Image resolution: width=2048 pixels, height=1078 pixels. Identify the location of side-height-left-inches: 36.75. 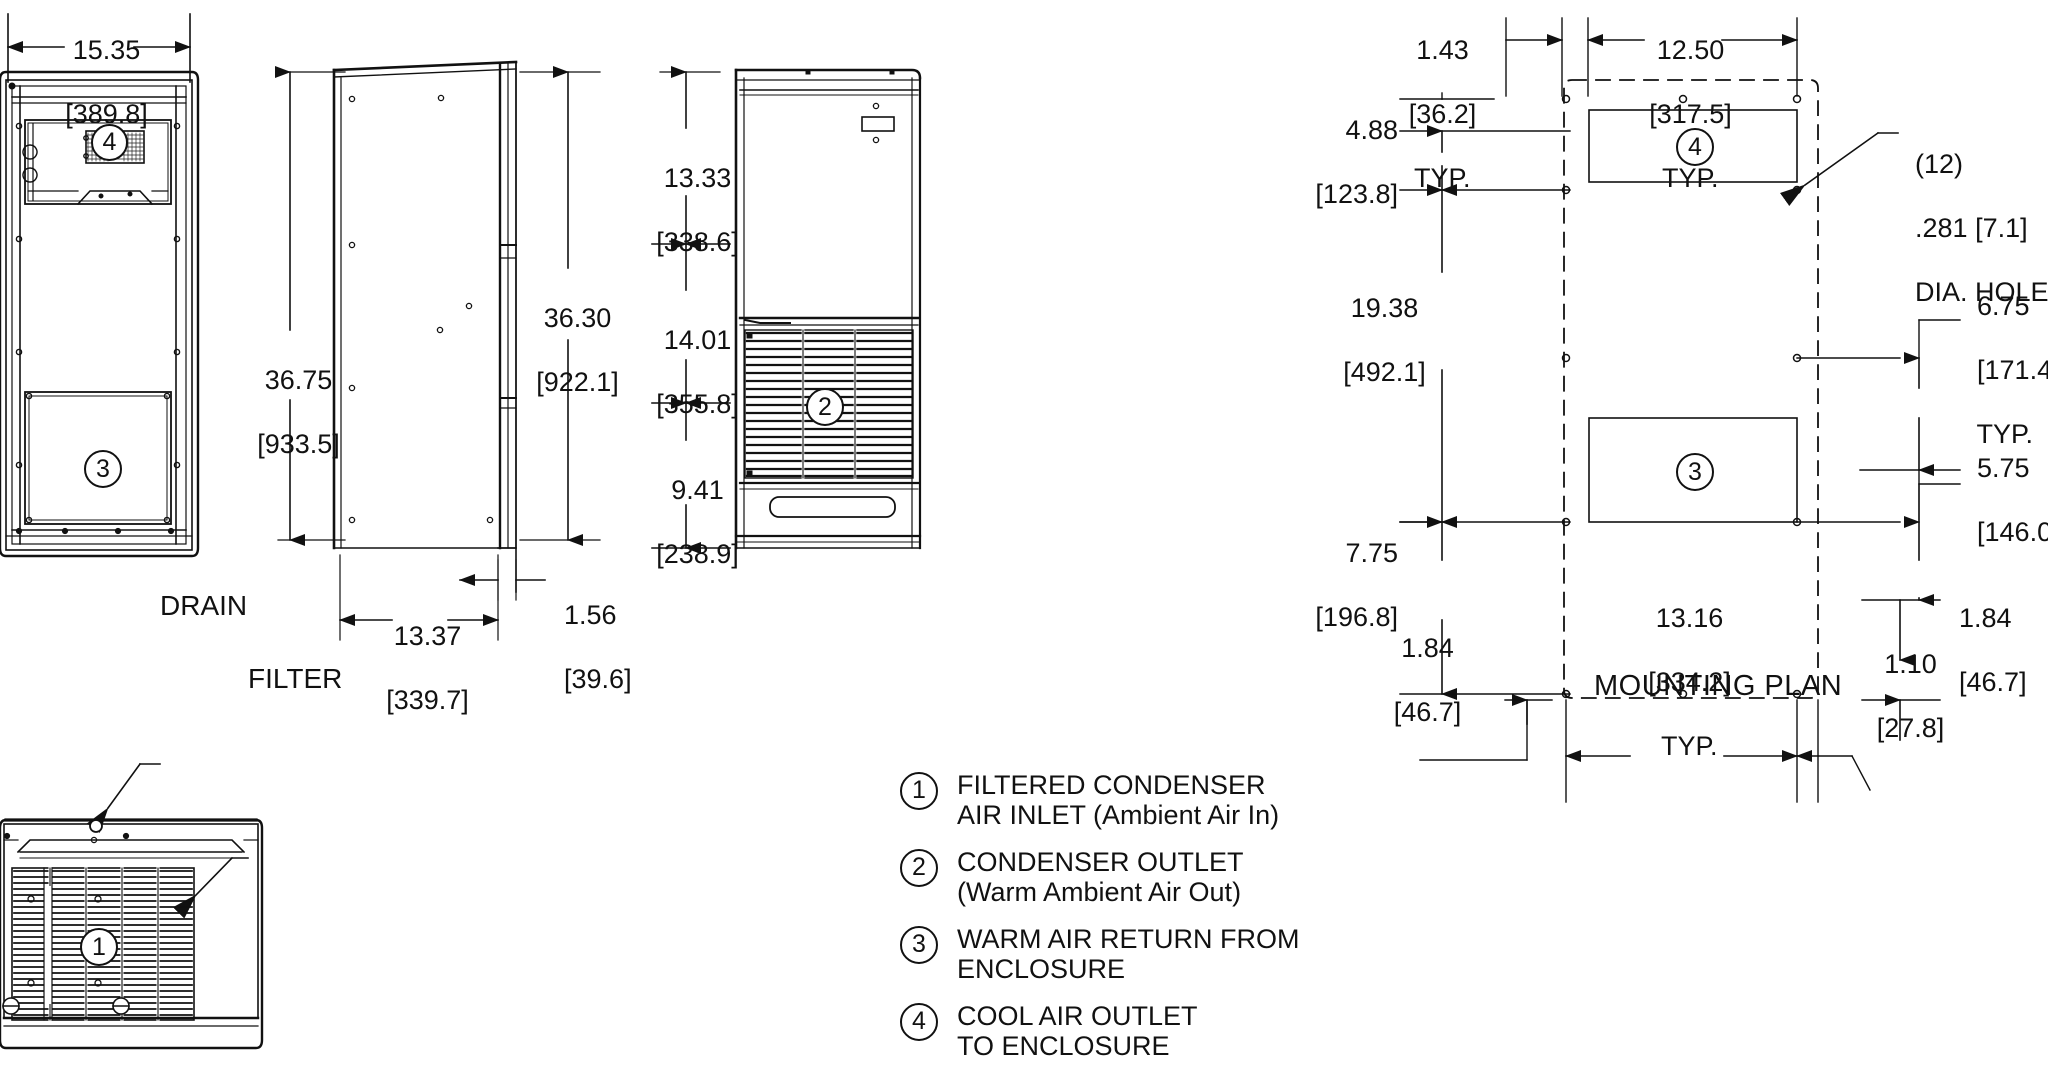
(298, 380).